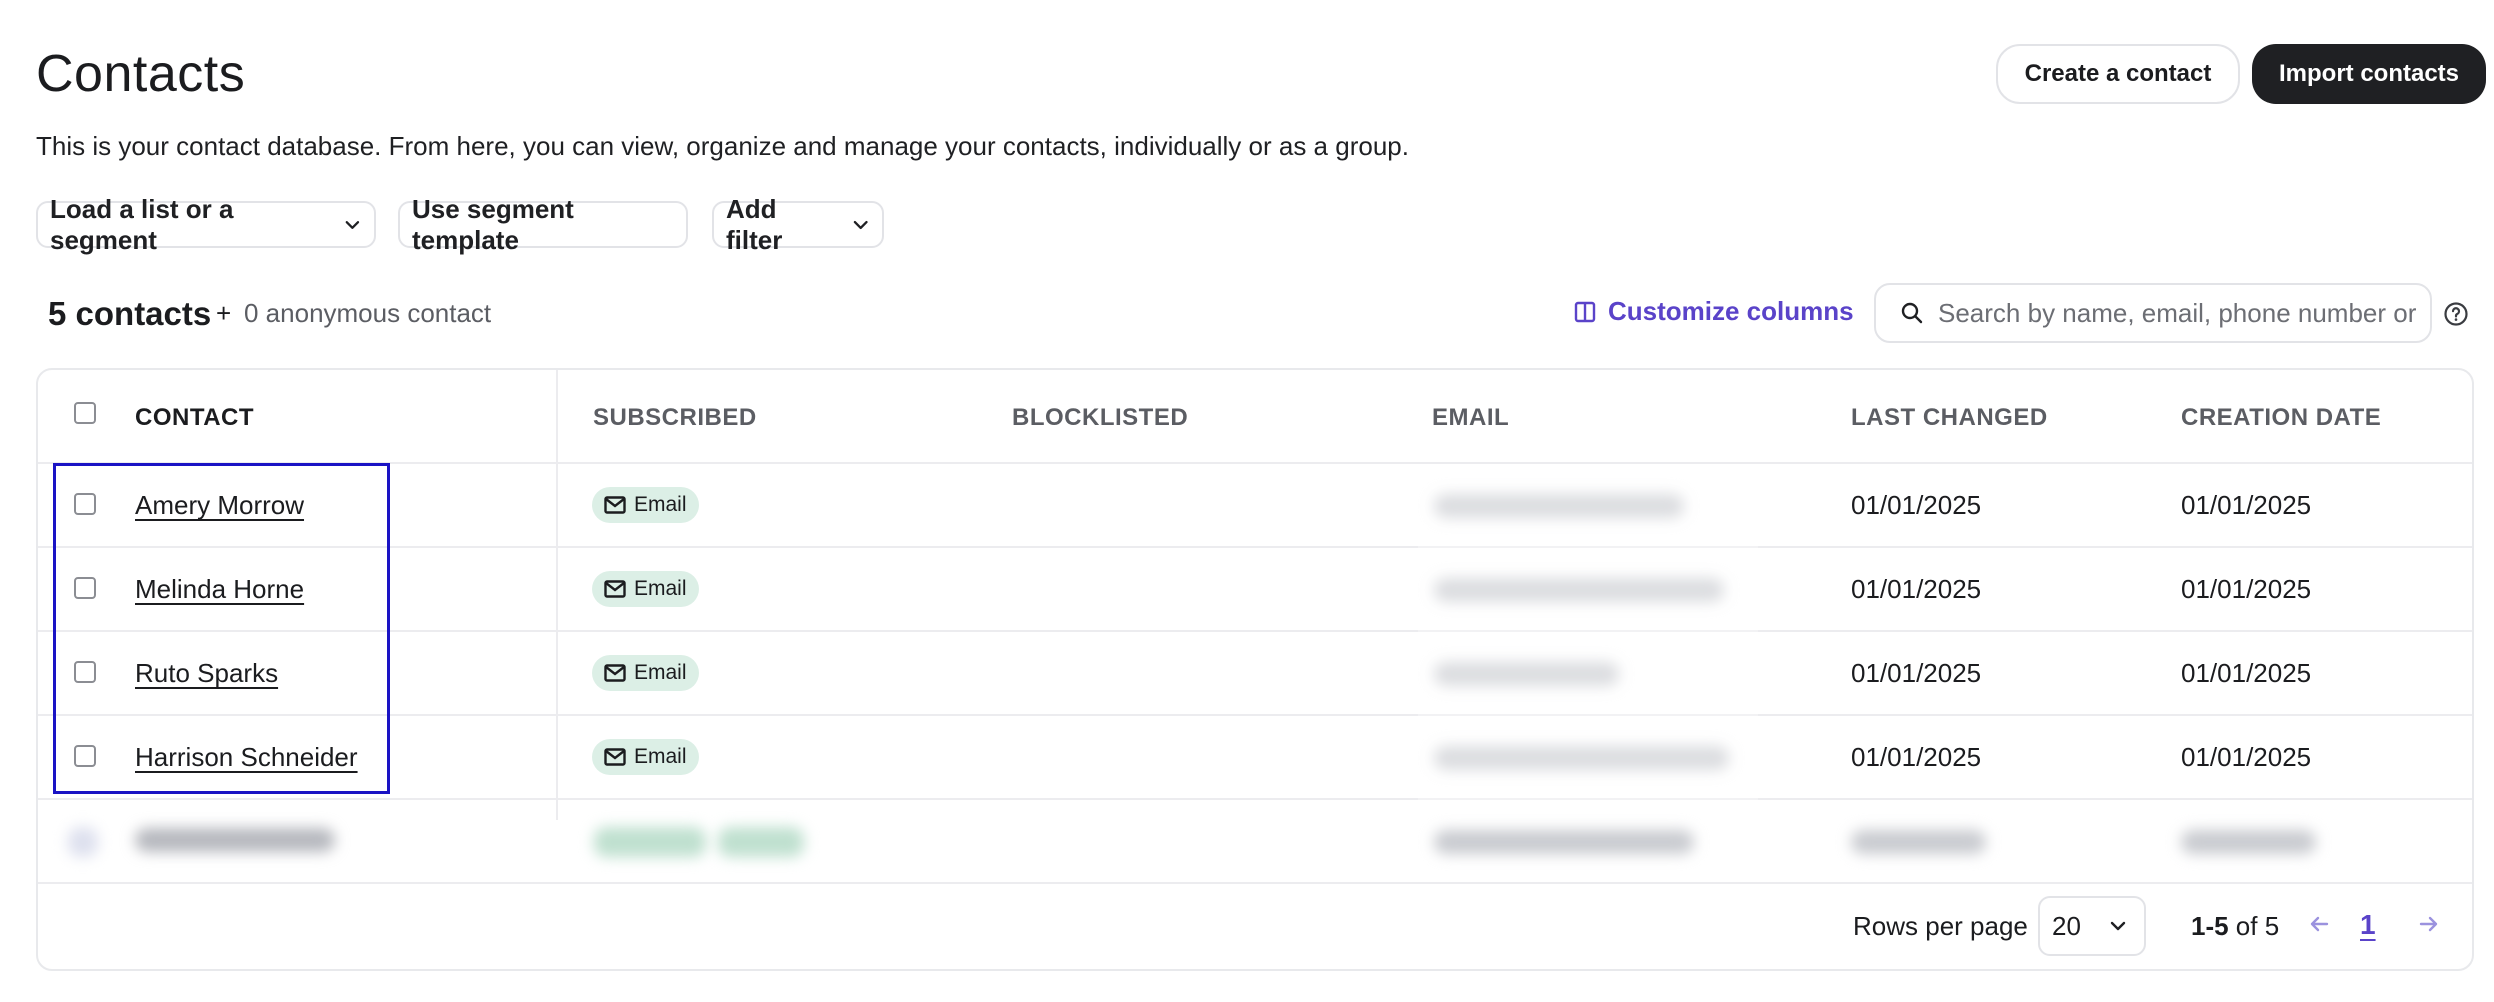  I want to click on email-value-redacted, so click(1564, 842).